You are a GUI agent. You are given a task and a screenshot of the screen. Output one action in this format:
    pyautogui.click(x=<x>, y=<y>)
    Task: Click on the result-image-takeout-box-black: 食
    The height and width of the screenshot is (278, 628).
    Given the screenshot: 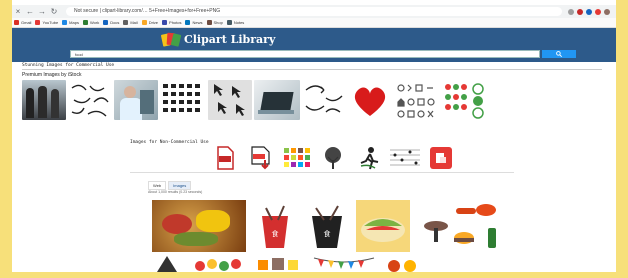 What is the action you would take?
    pyautogui.click(x=327, y=226)
    